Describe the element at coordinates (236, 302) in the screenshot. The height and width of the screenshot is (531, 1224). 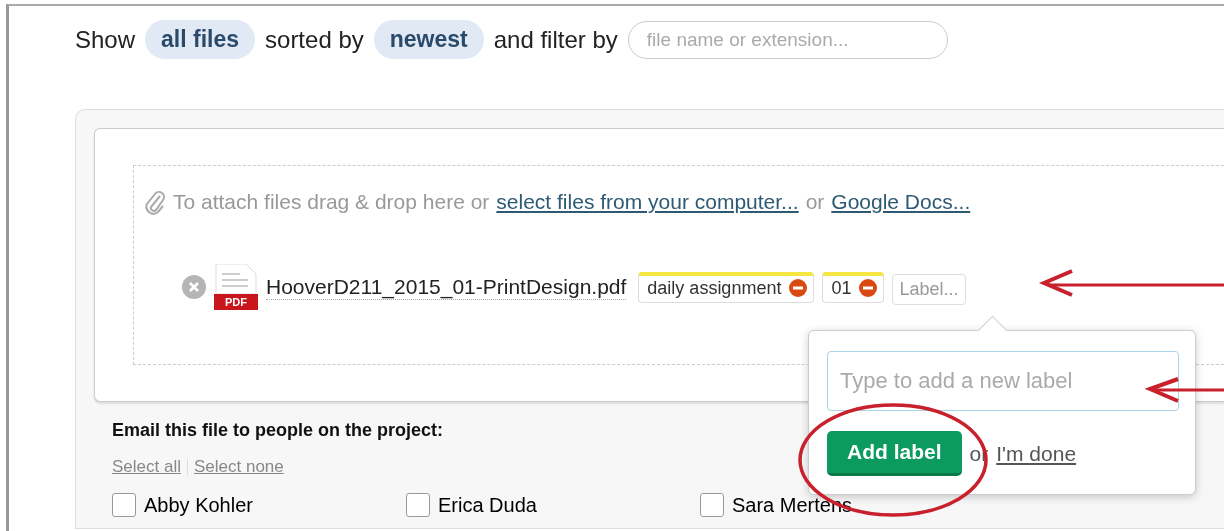
I see `pdf-badge: PDF` at that location.